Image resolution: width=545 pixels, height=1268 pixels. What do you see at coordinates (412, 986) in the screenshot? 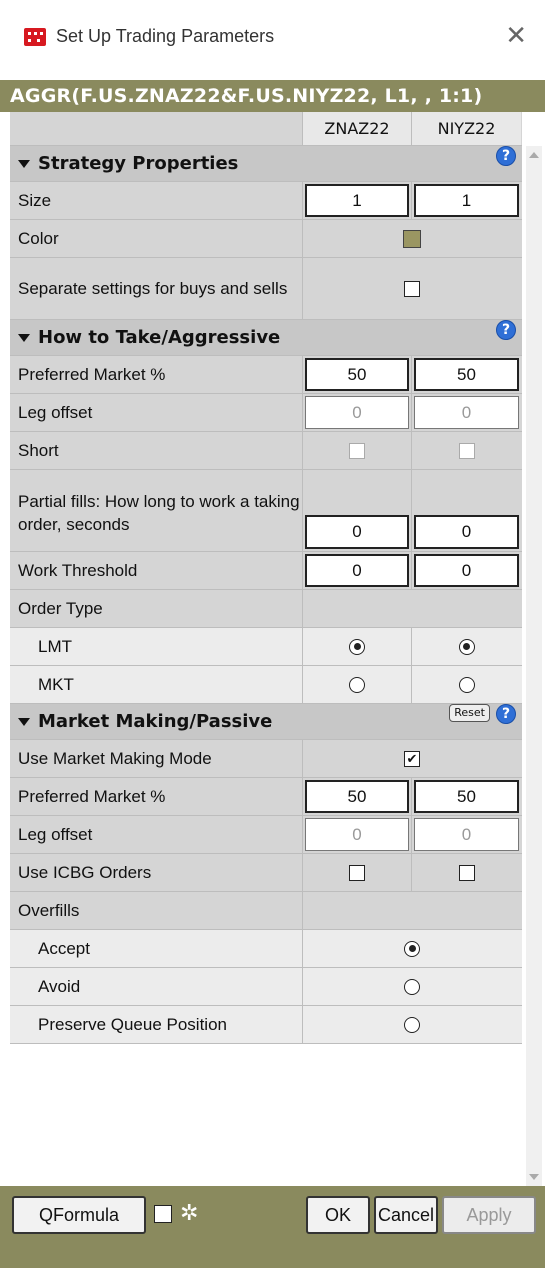
I see `avoid-radio` at bounding box center [412, 986].